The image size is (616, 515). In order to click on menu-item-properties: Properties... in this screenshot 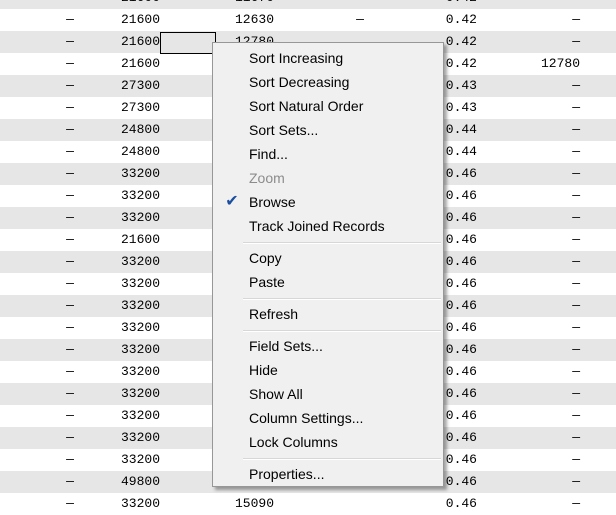, I will do `click(328, 474)`.